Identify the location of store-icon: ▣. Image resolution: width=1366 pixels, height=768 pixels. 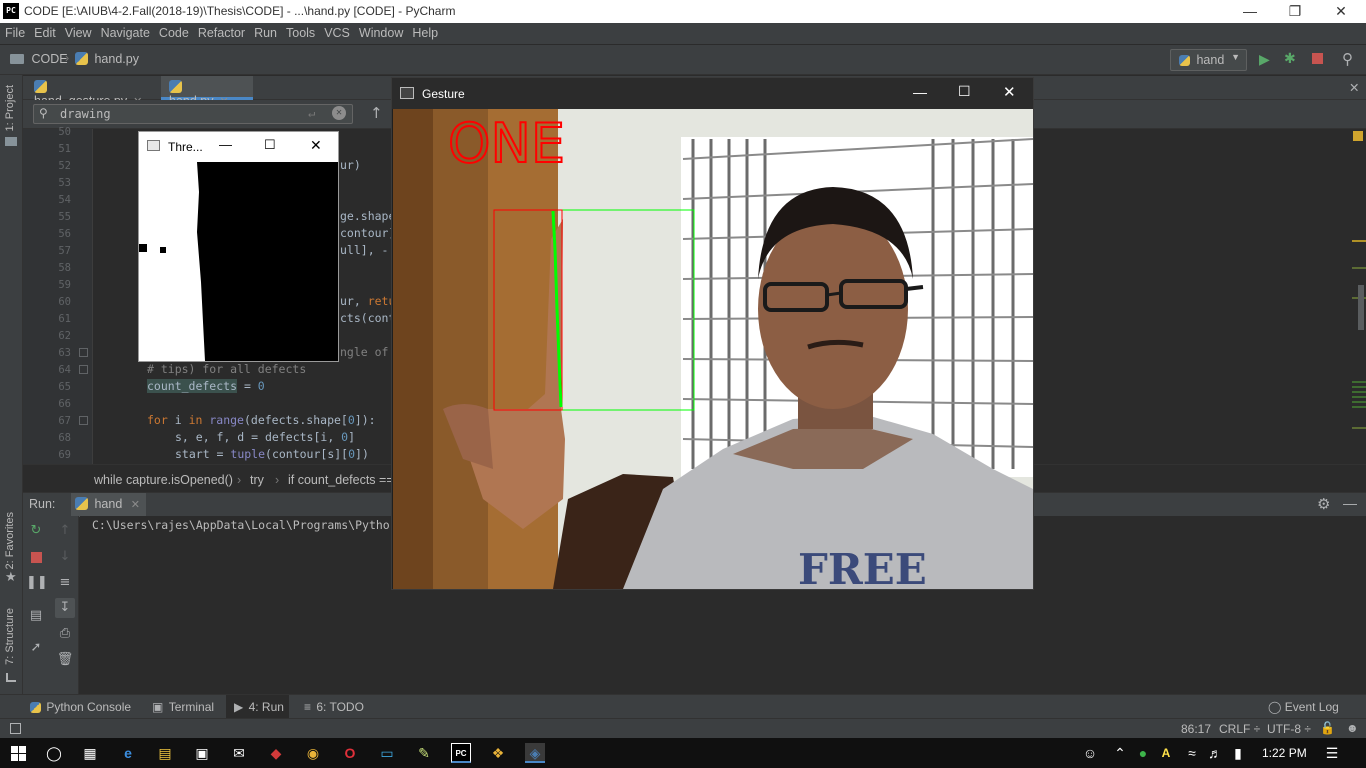
(202, 753).